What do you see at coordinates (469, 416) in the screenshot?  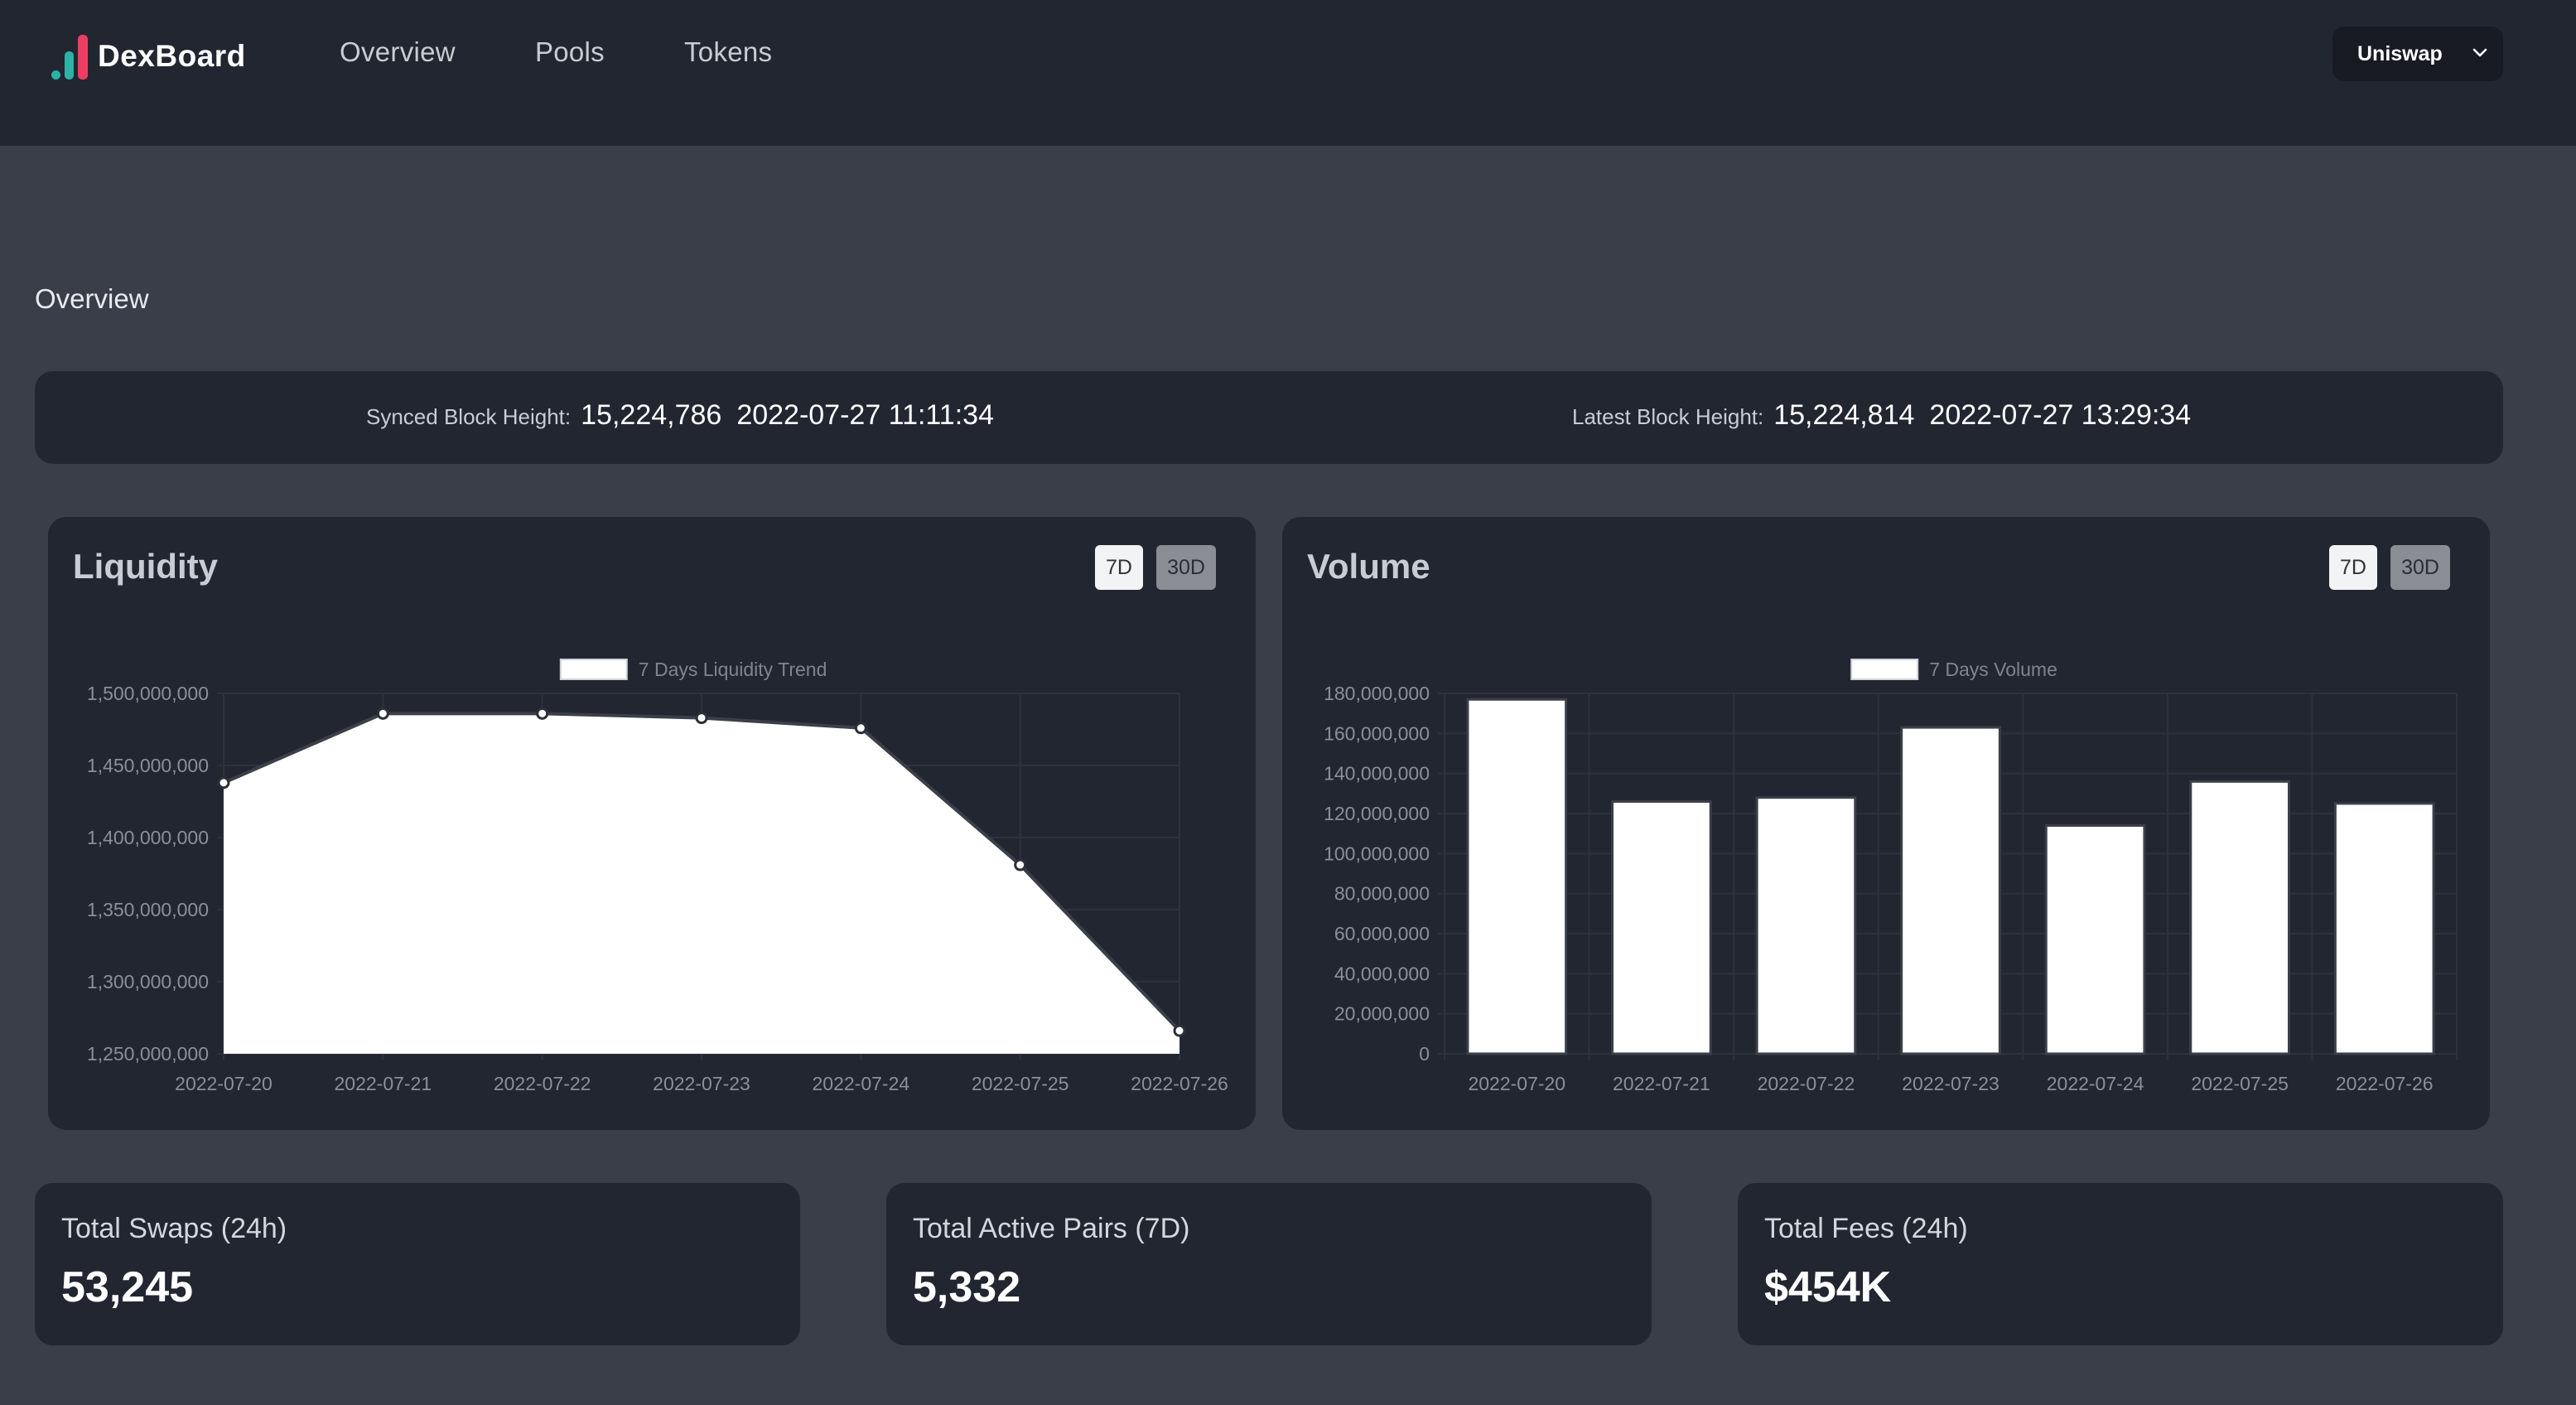 I see `synced-block-label: Synced Block Height:` at bounding box center [469, 416].